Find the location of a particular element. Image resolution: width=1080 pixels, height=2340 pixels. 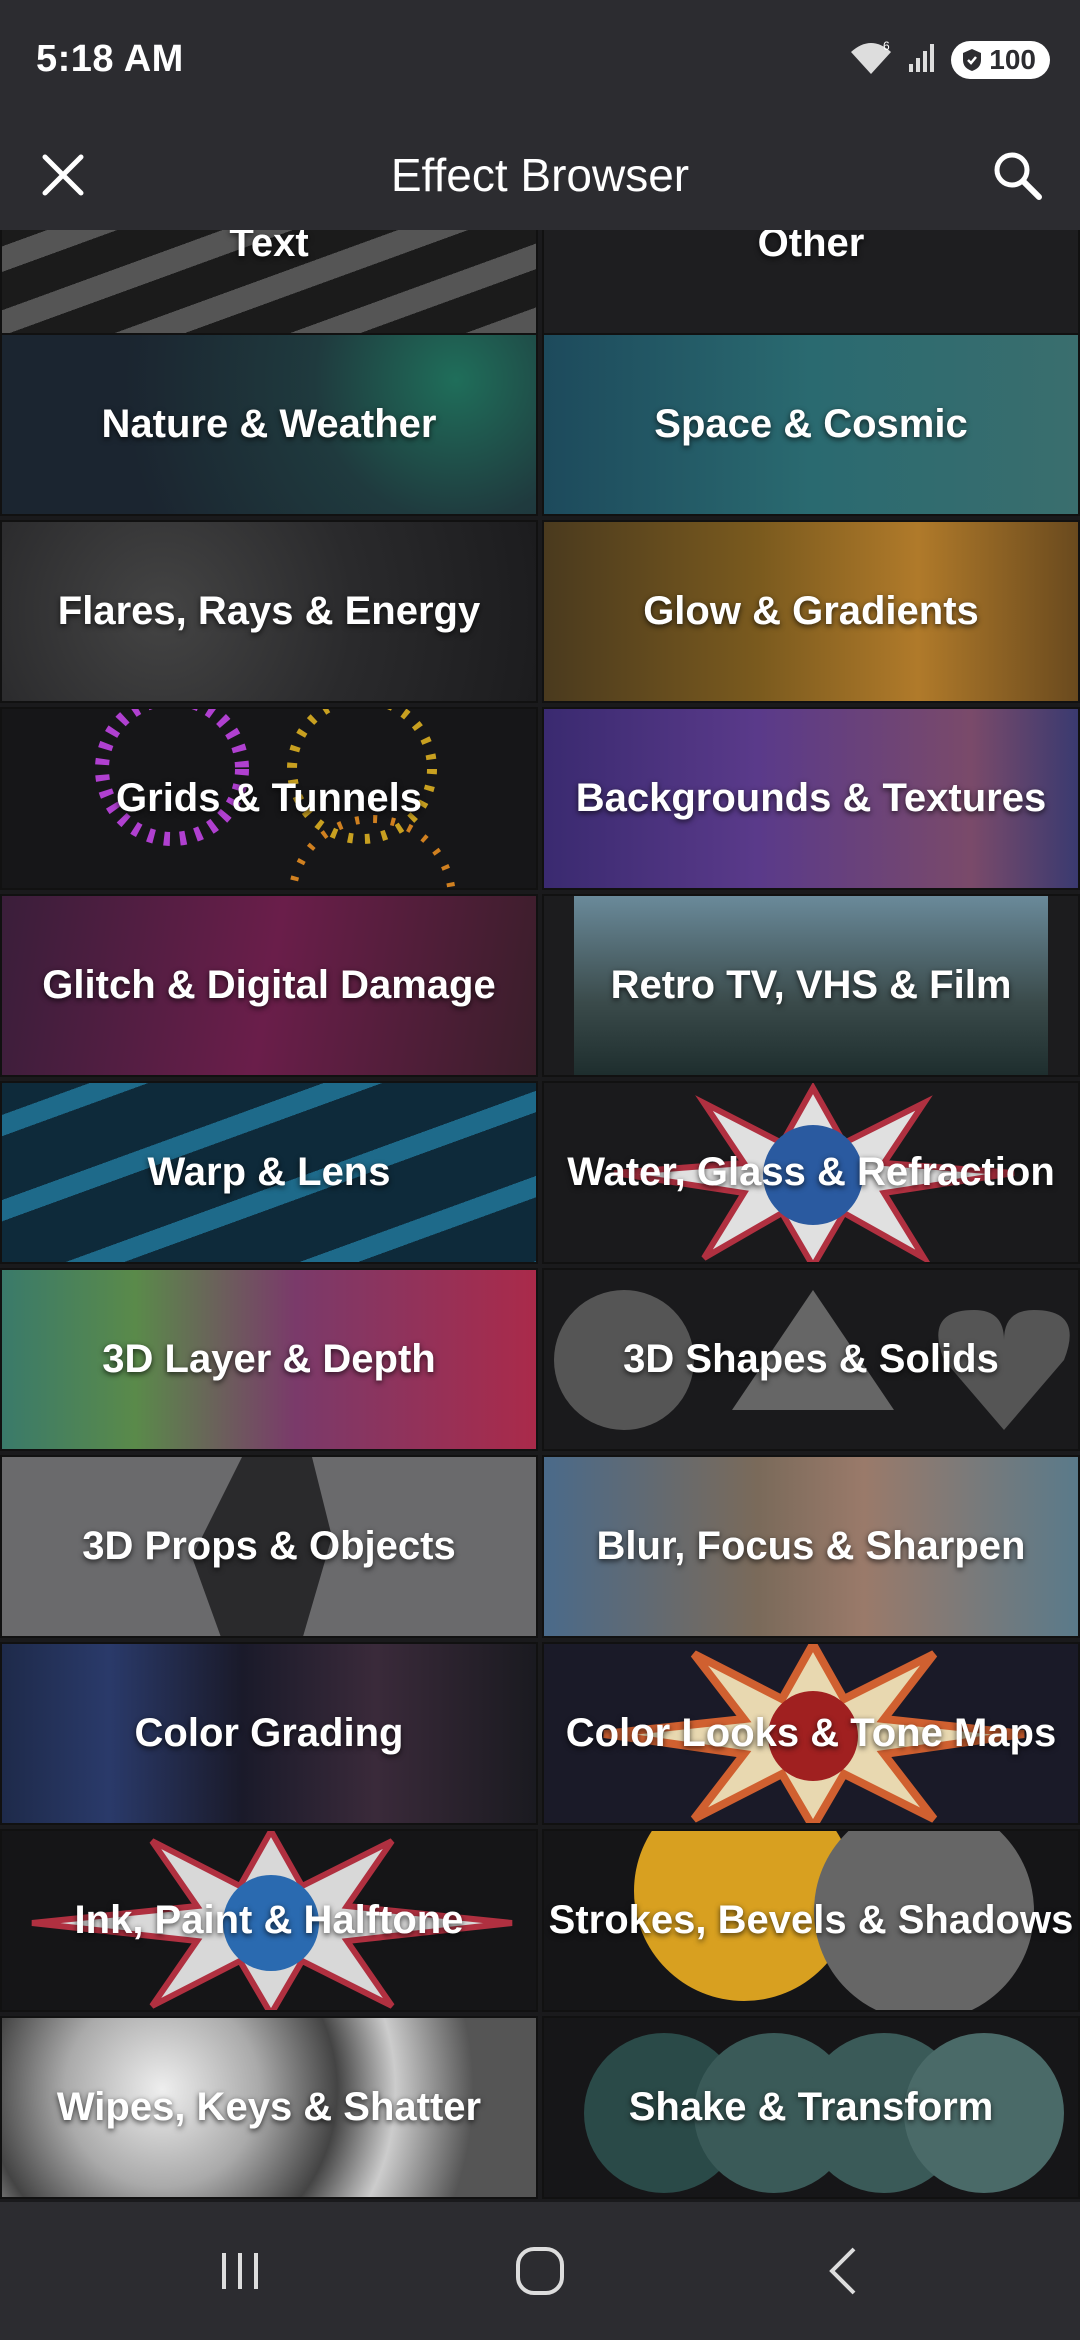

wifi-icon: 6 is located at coordinates (871, 60).